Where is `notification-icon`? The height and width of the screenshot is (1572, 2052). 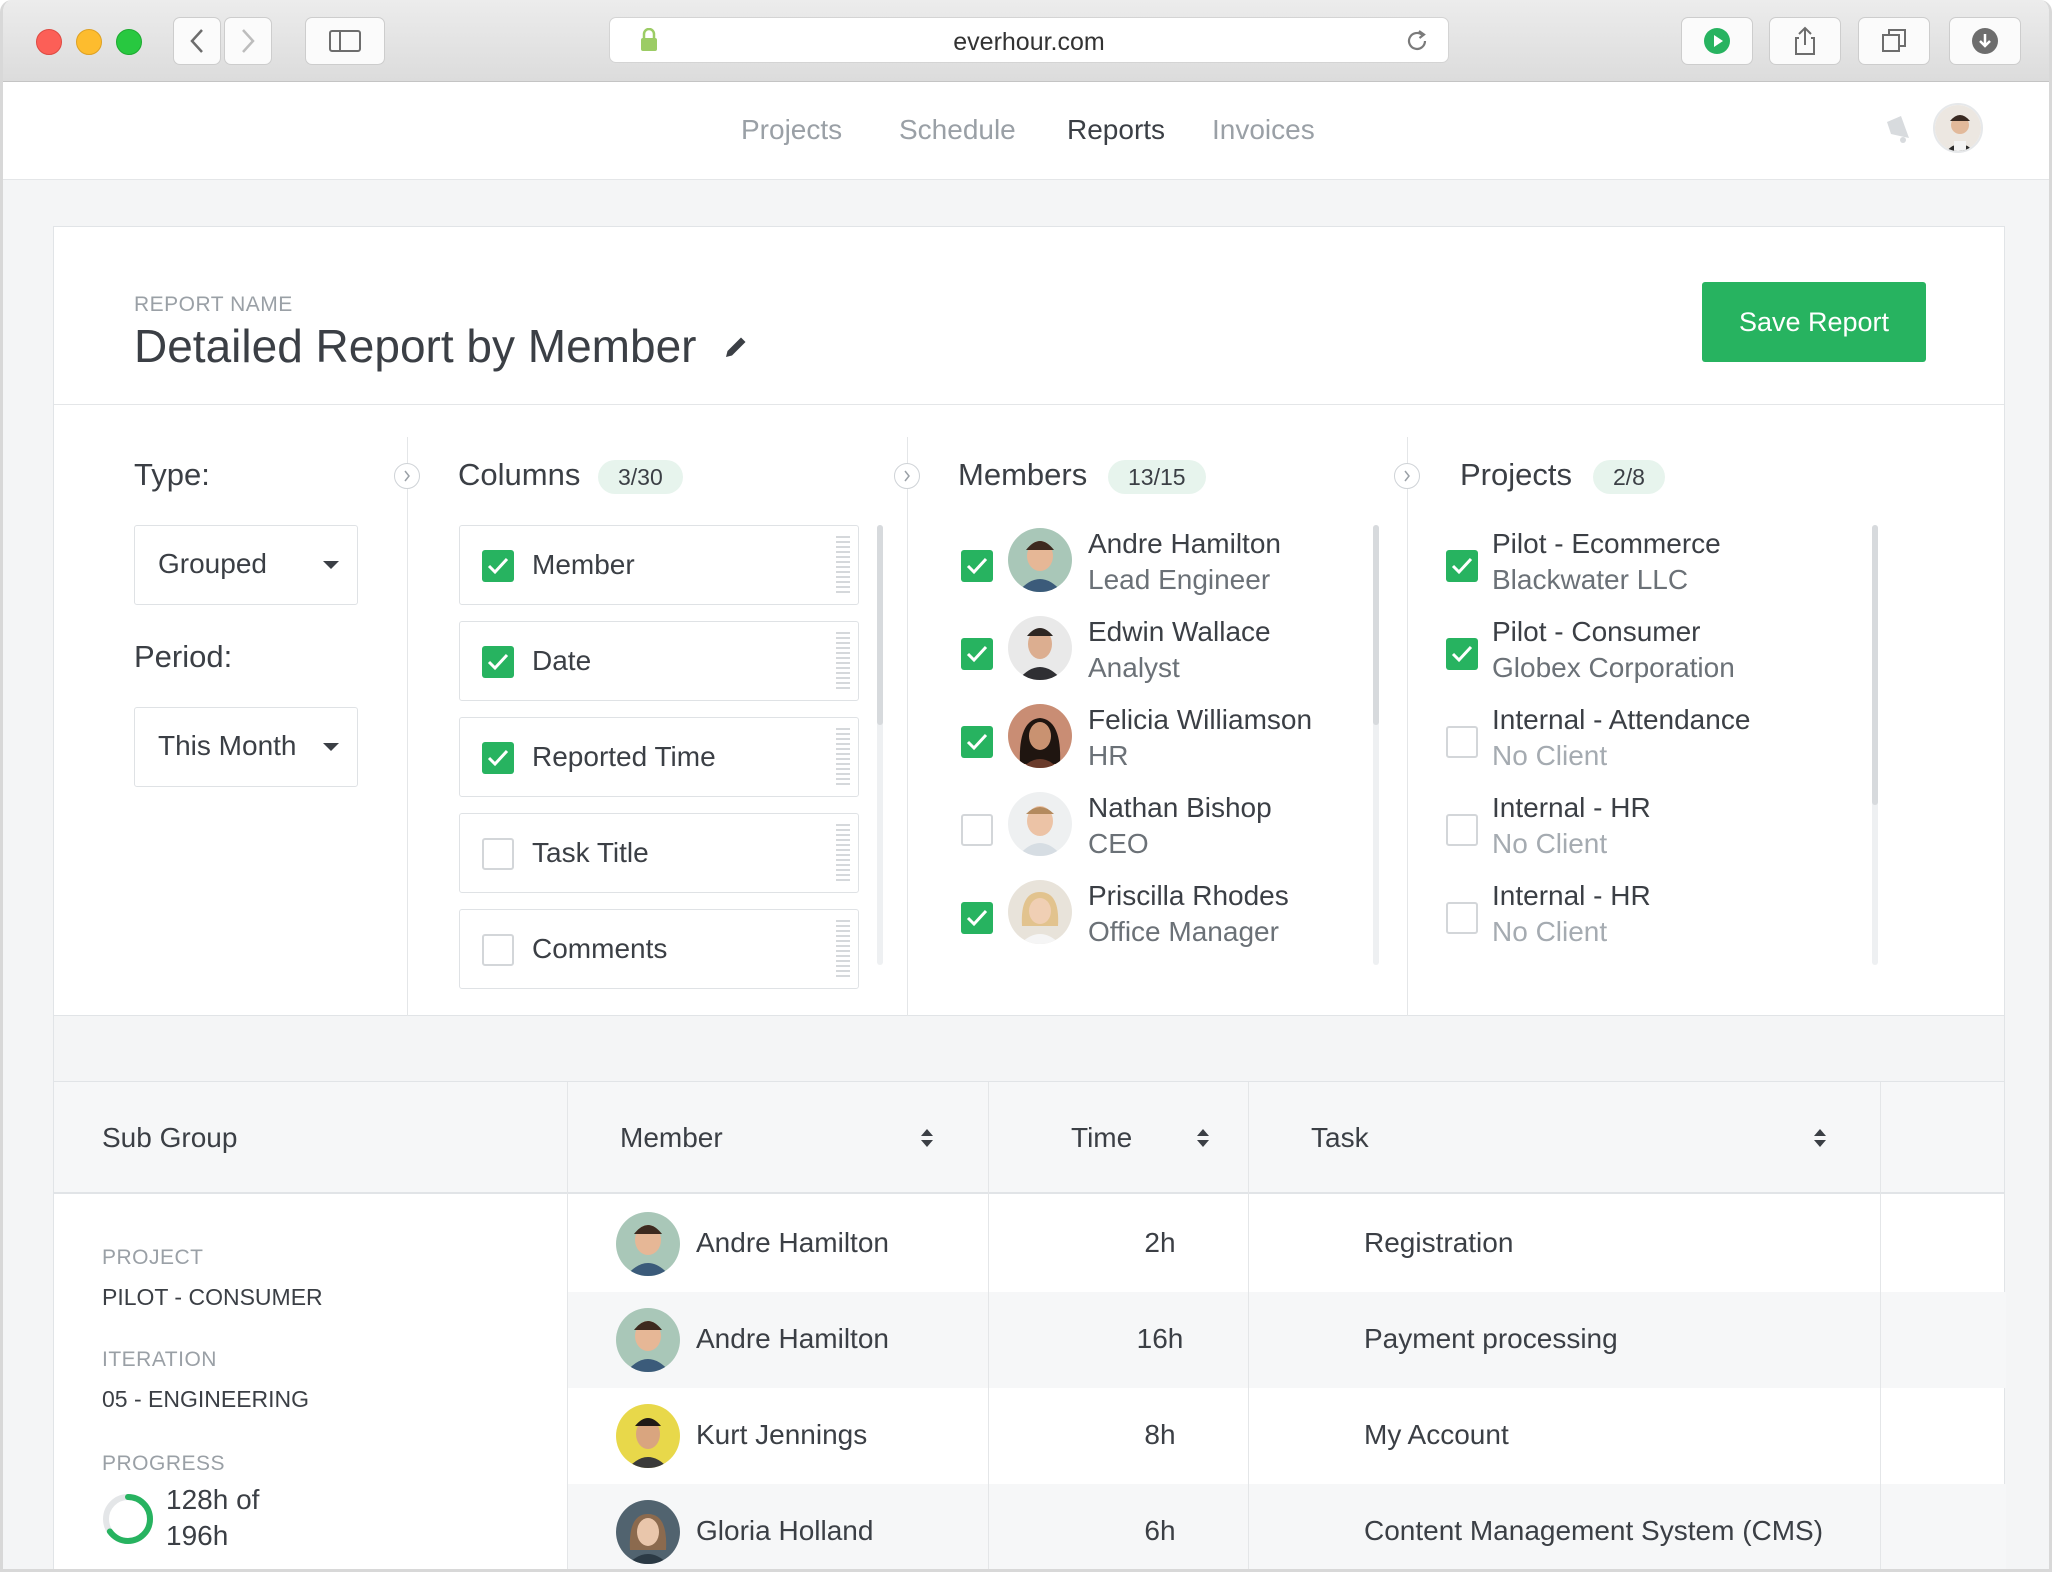
notification-icon is located at coordinates (1898, 129).